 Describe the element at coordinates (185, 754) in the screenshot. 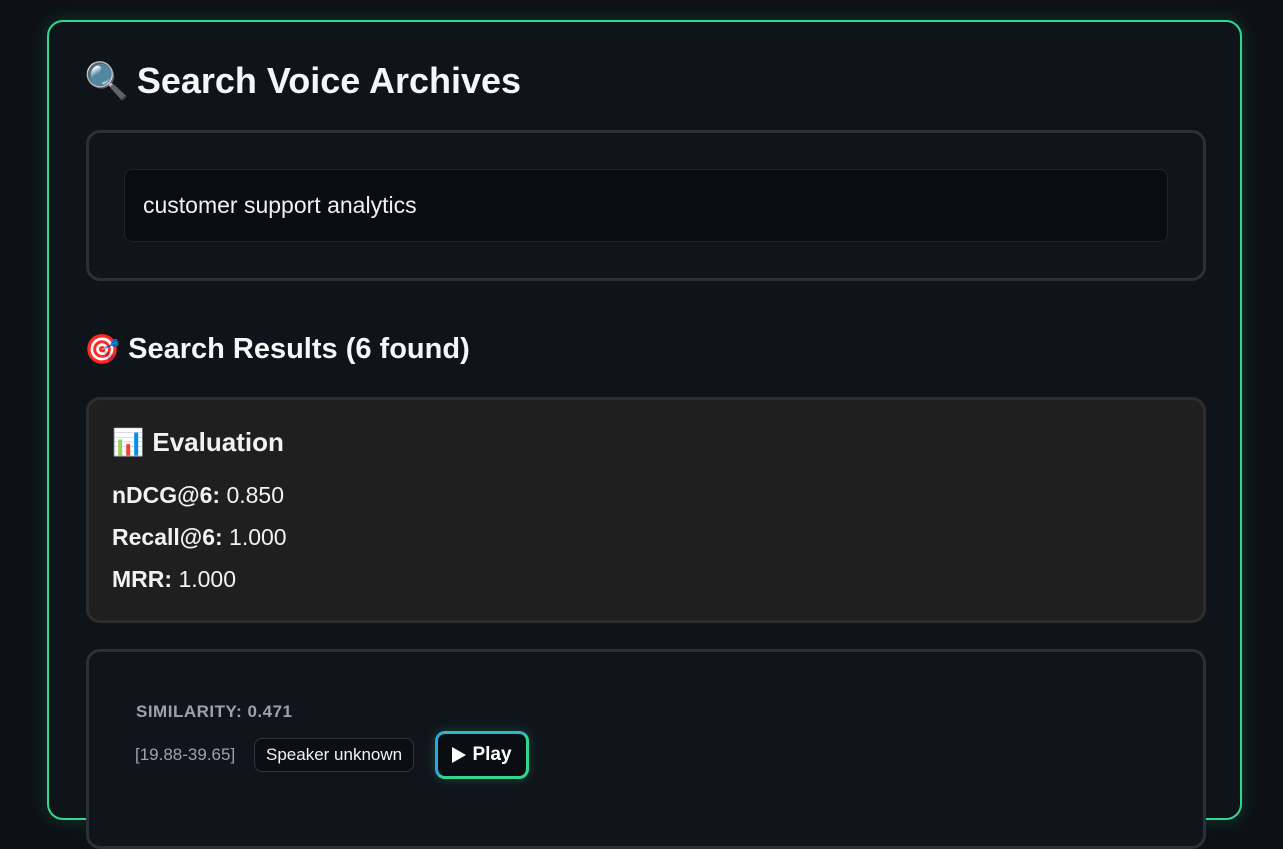

I see `segment-timestamp: [19.88-39.65]` at that location.